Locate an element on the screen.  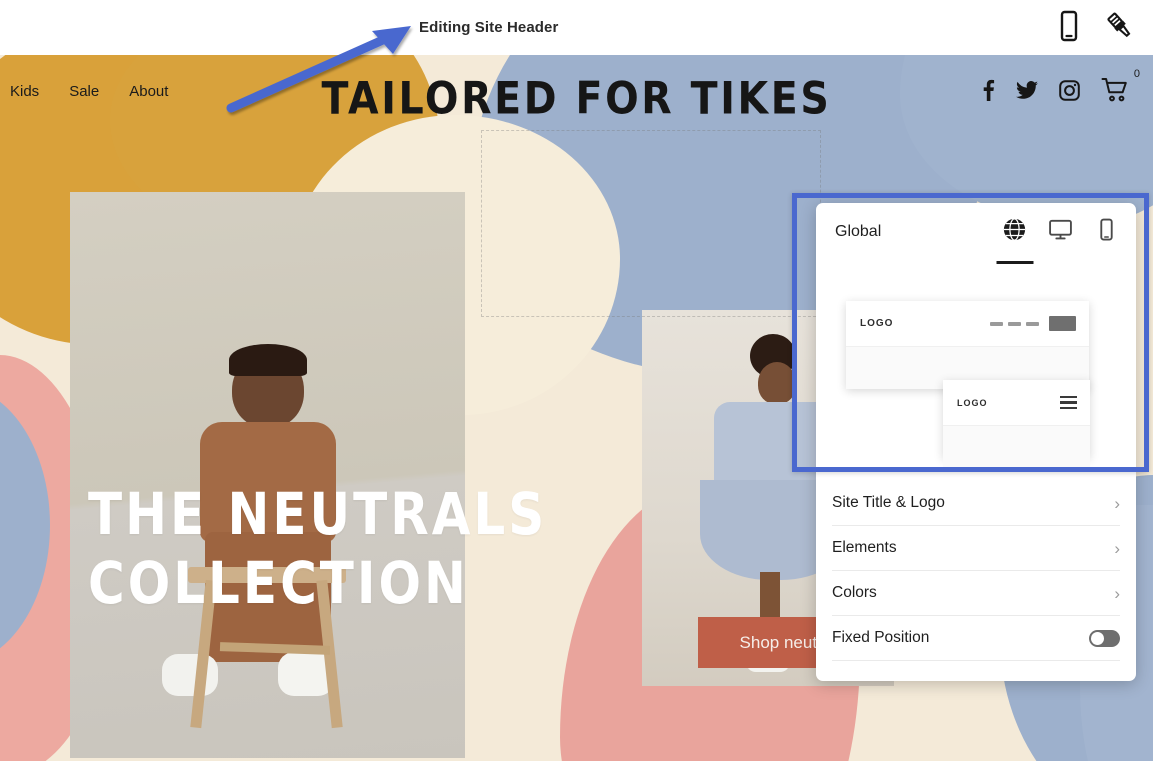
cart-icon: 0 is located at coordinates (1120, 88).